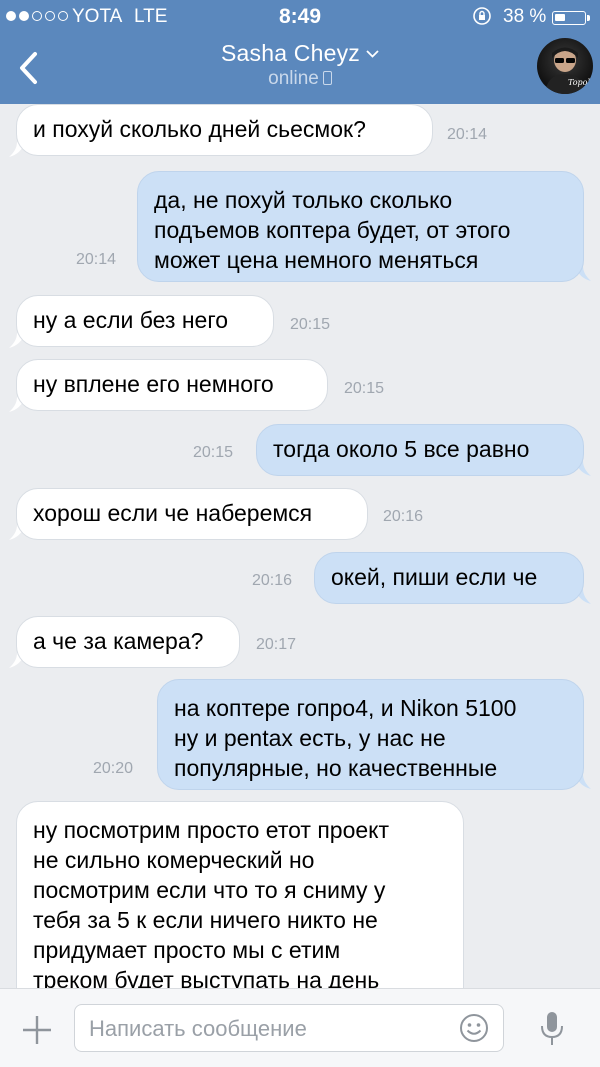 The width and height of the screenshot is (600, 1067). What do you see at coordinates (205, 920) in the screenshot?
I see `message-text: тебя за 5 к если ничего никто не` at bounding box center [205, 920].